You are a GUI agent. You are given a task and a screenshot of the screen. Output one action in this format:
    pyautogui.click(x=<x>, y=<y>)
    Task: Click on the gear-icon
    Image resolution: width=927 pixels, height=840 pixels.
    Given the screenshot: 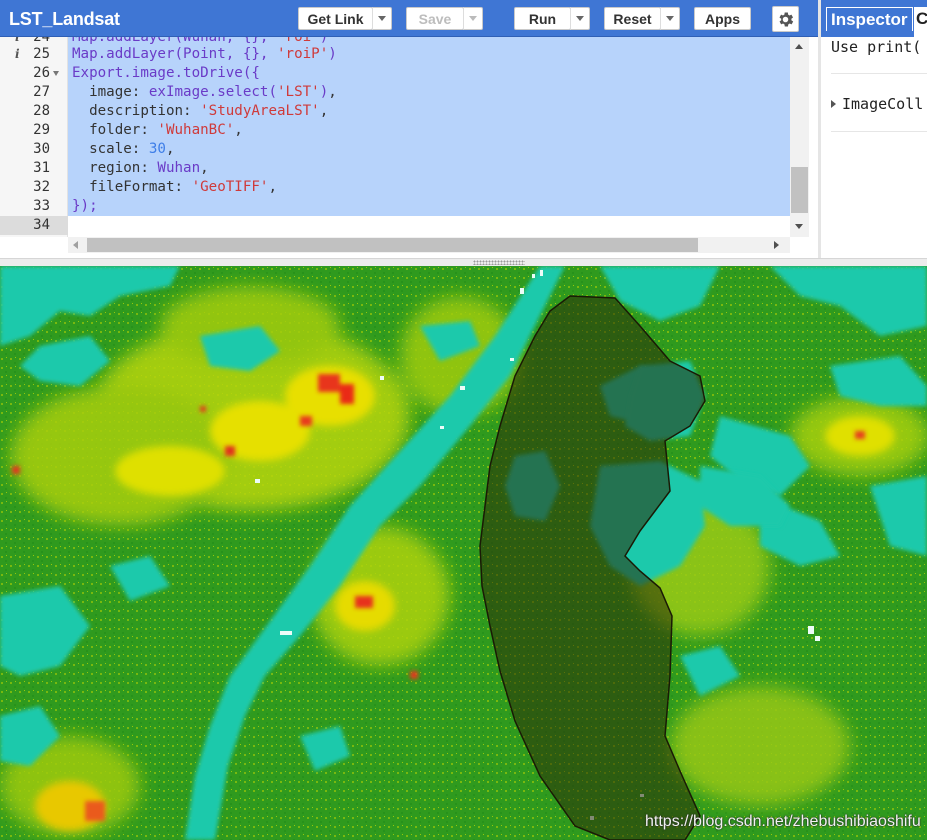 What is the action you would take?
    pyautogui.click(x=785, y=19)
    